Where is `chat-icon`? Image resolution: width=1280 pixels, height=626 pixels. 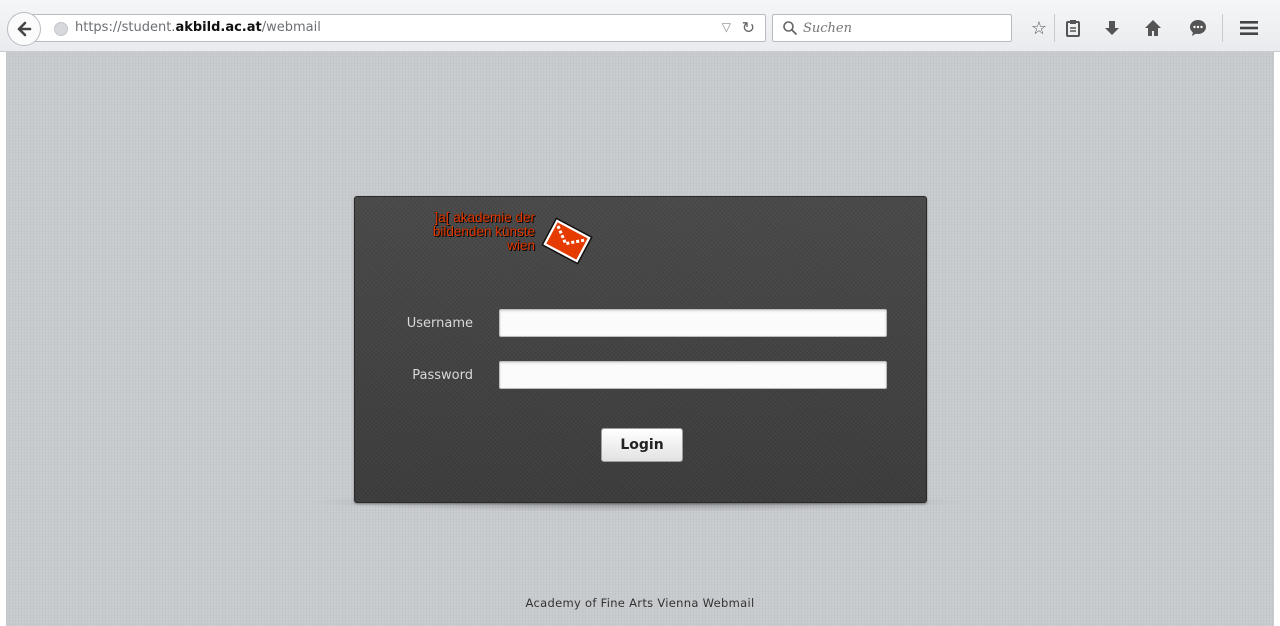
chat-icon is located at coordinates (1198, 28).